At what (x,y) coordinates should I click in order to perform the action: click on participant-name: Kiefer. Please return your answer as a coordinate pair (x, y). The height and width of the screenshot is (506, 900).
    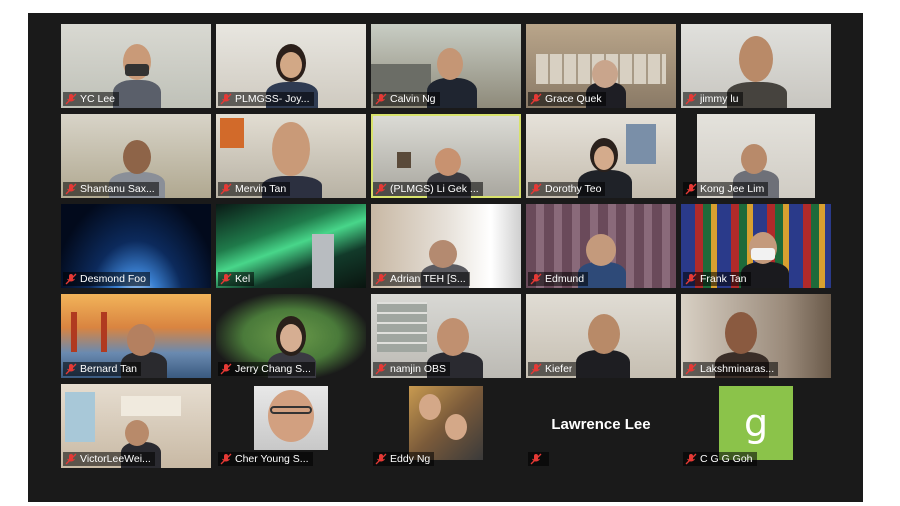
    Looking at the image, I should click on (559, 369).